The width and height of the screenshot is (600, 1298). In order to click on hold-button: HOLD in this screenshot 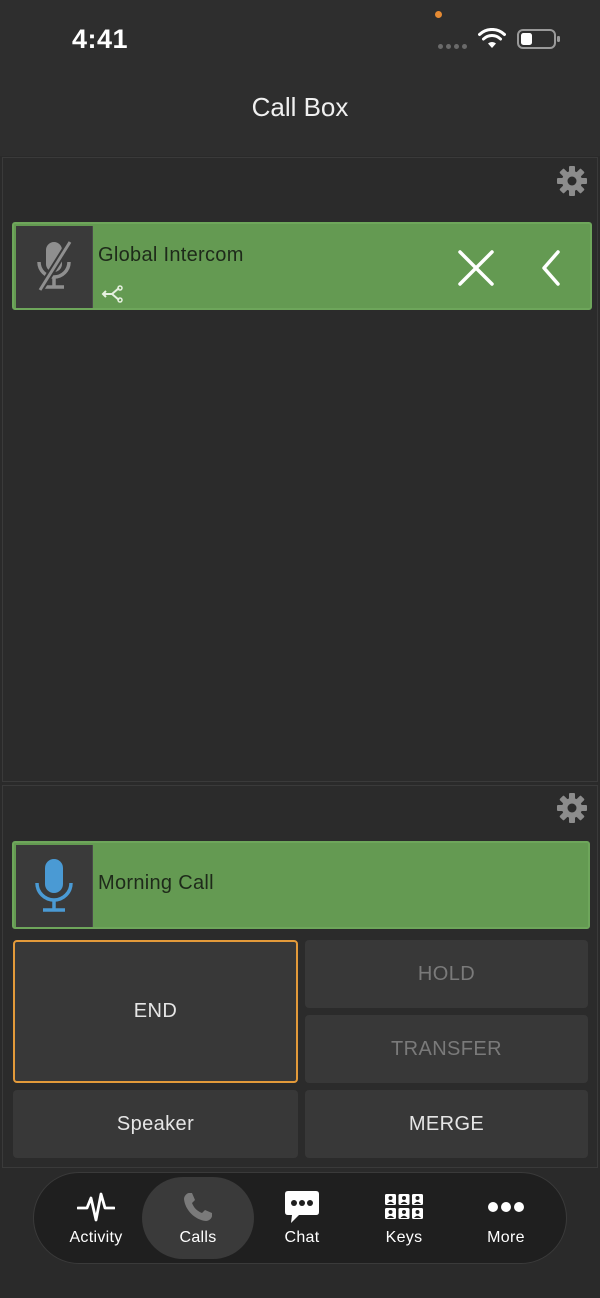, I will do `click(446, 974)`.